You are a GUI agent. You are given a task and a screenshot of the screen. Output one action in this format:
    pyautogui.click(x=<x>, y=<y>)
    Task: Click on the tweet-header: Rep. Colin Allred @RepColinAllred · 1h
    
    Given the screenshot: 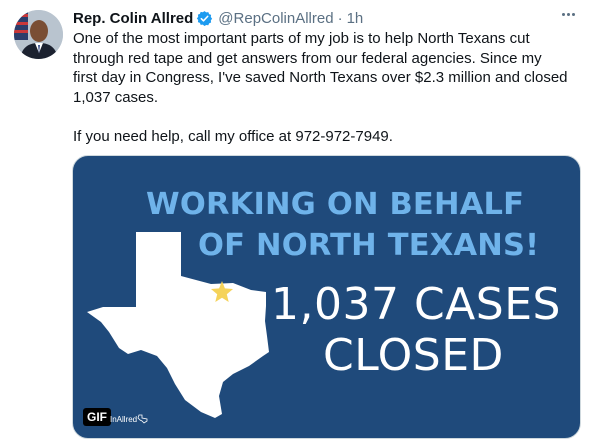 What is the action you would take?
    pyautogui.click(x=326, y=18)
    